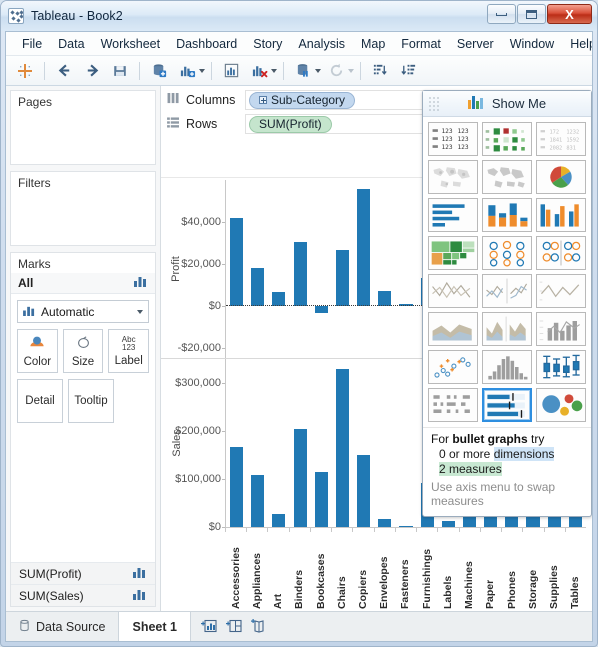  I want to click on clear-sheet-icon, so click(259, 71).